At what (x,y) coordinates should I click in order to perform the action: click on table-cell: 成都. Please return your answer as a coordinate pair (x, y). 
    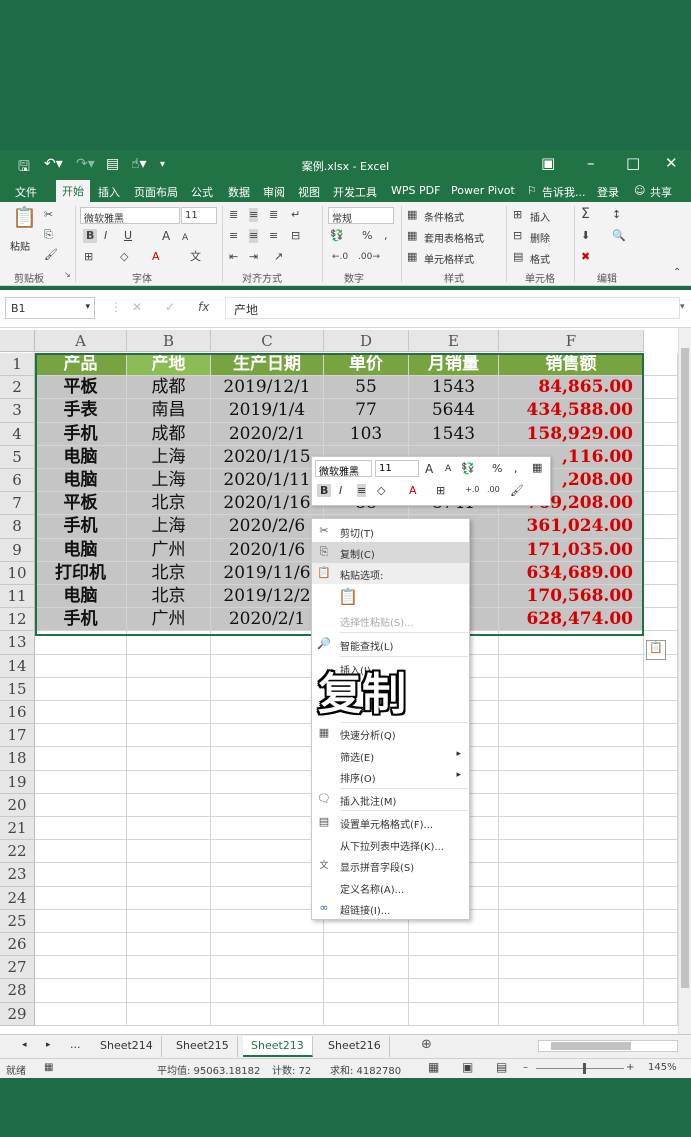
    Looking at the image, I should click on (169, 434).